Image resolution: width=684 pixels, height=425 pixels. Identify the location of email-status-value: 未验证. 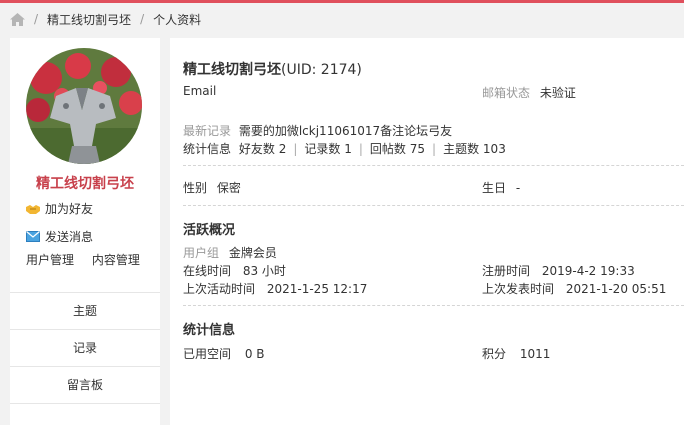
(557, 93).